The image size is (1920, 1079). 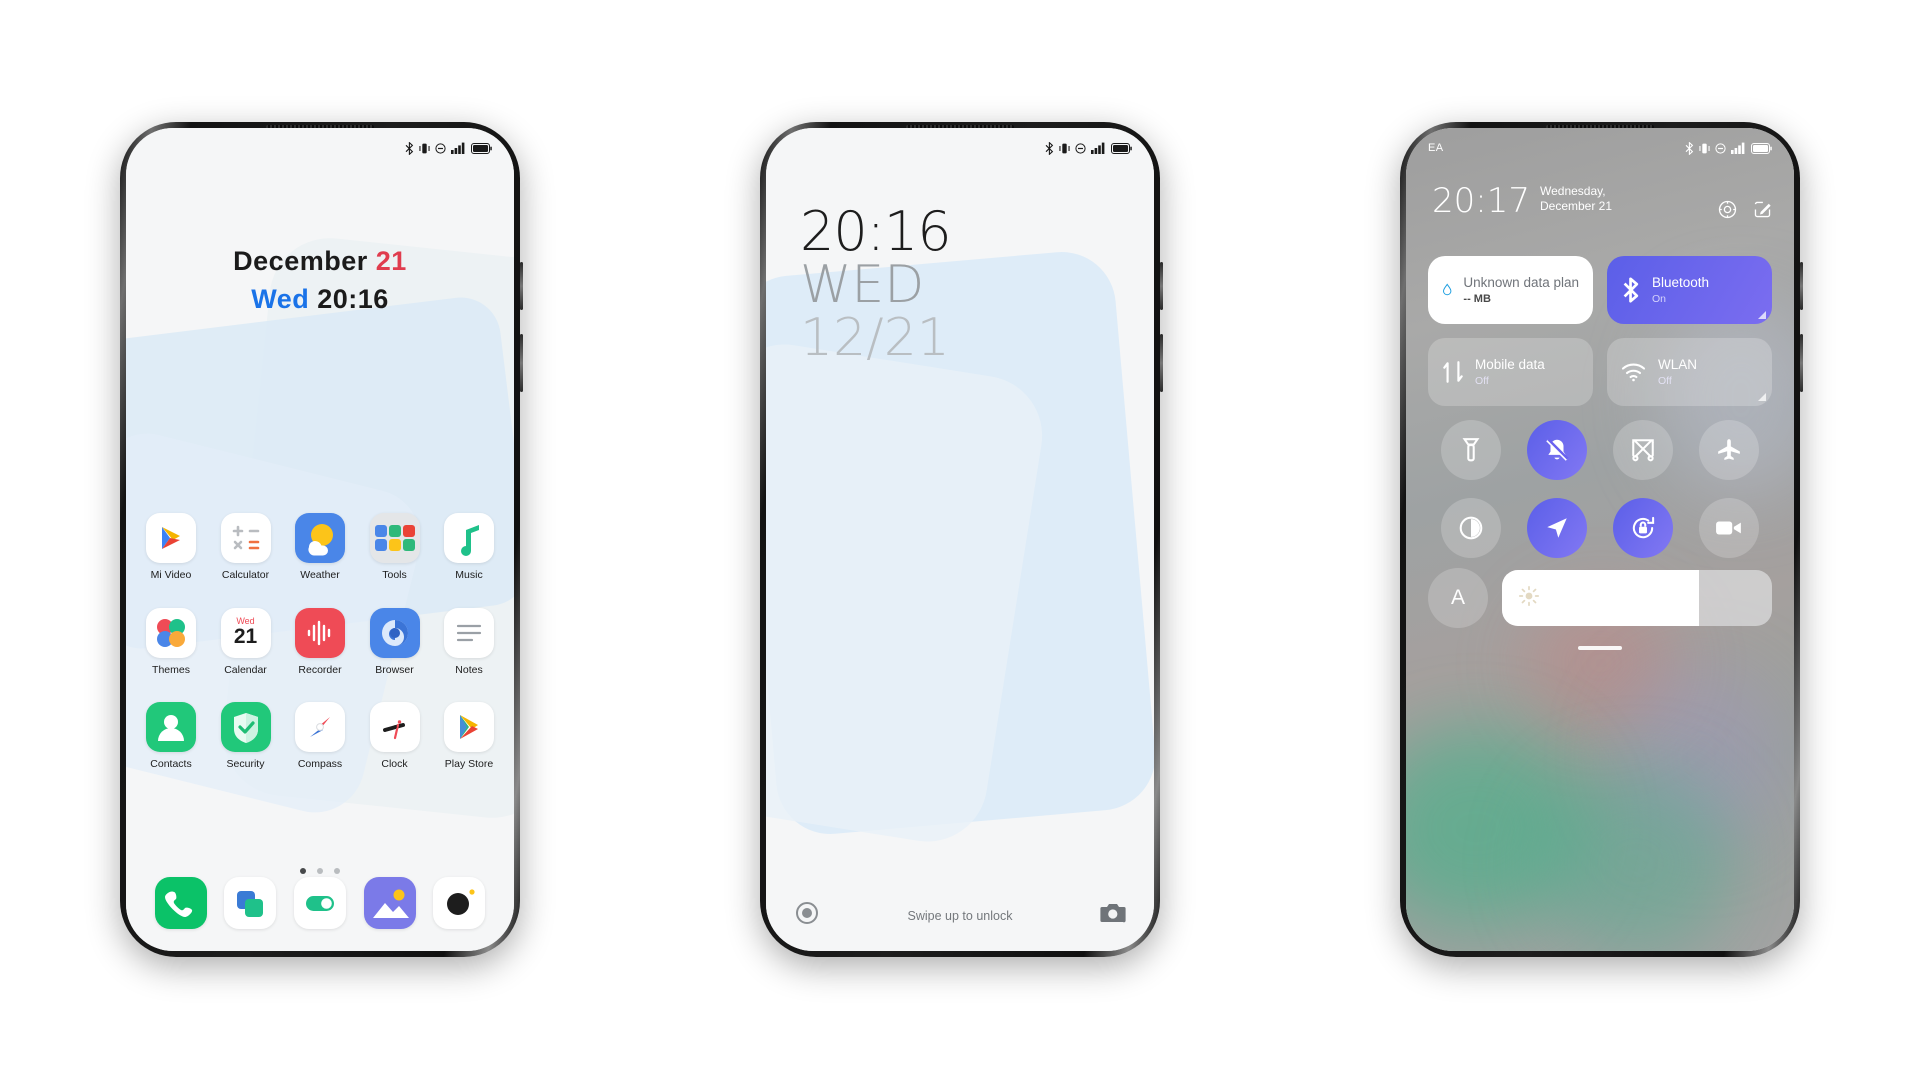 What do you see at coordinates (469, 547) in the screenshot?
I see `app-music: Music` at bounding box center [469, 547].